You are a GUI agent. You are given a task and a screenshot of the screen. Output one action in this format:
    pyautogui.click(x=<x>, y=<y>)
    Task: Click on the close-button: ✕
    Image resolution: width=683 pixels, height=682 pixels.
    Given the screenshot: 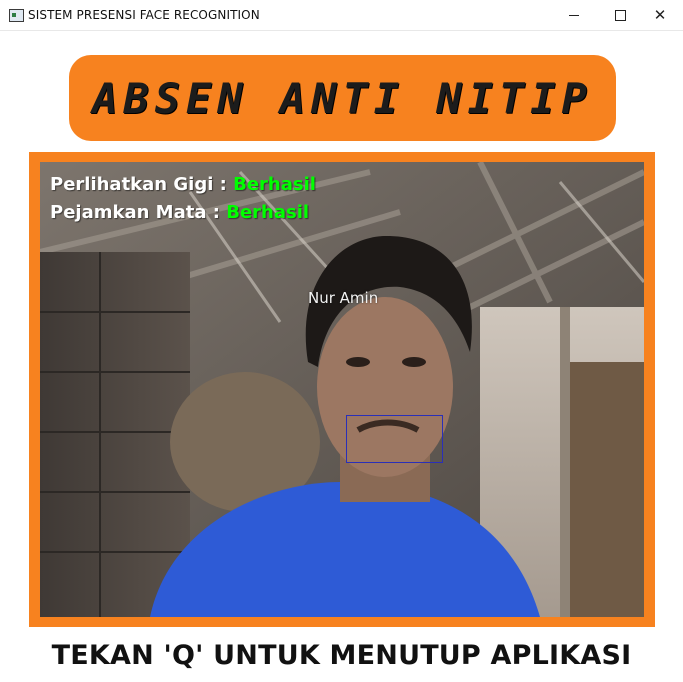 What is the action you would take?
    pyautogui.click(x=660, y=15)
    